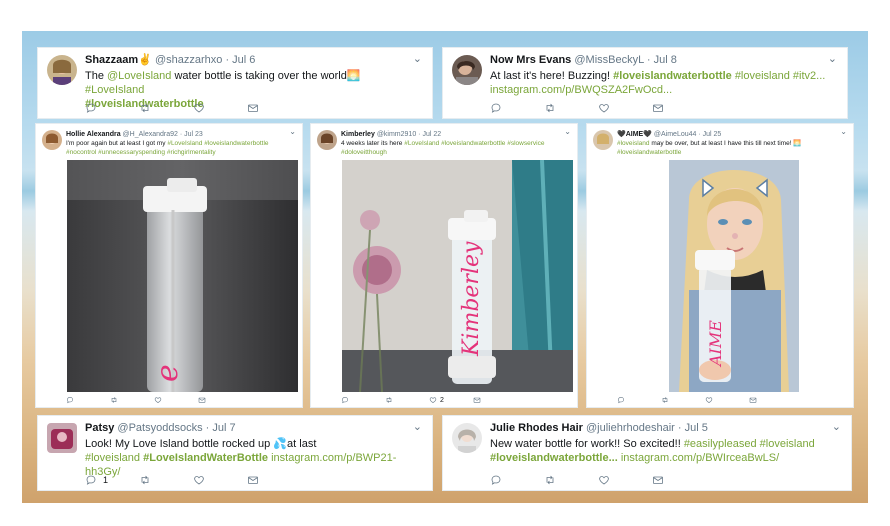  I want to click on user-handle: @kimm2910, so click(396, 134).